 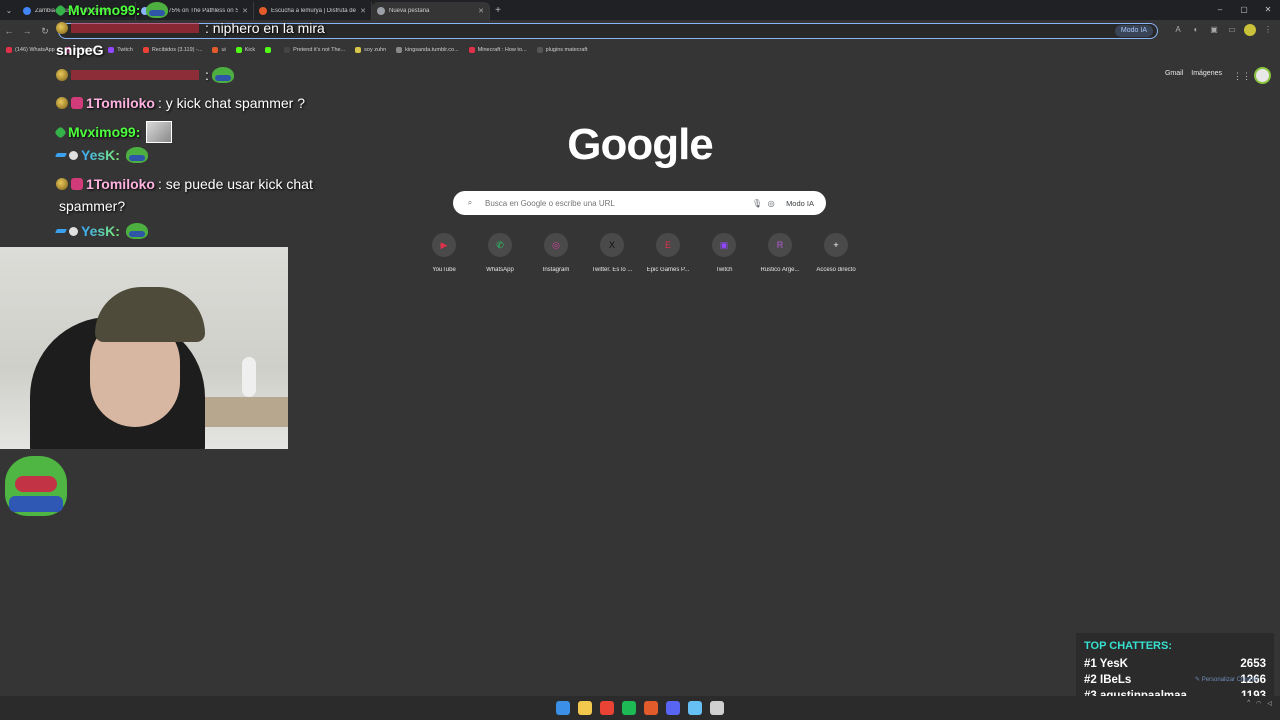 I want to click on shortcut-tile: ▶ YouTube, so click(x=444, y=253).